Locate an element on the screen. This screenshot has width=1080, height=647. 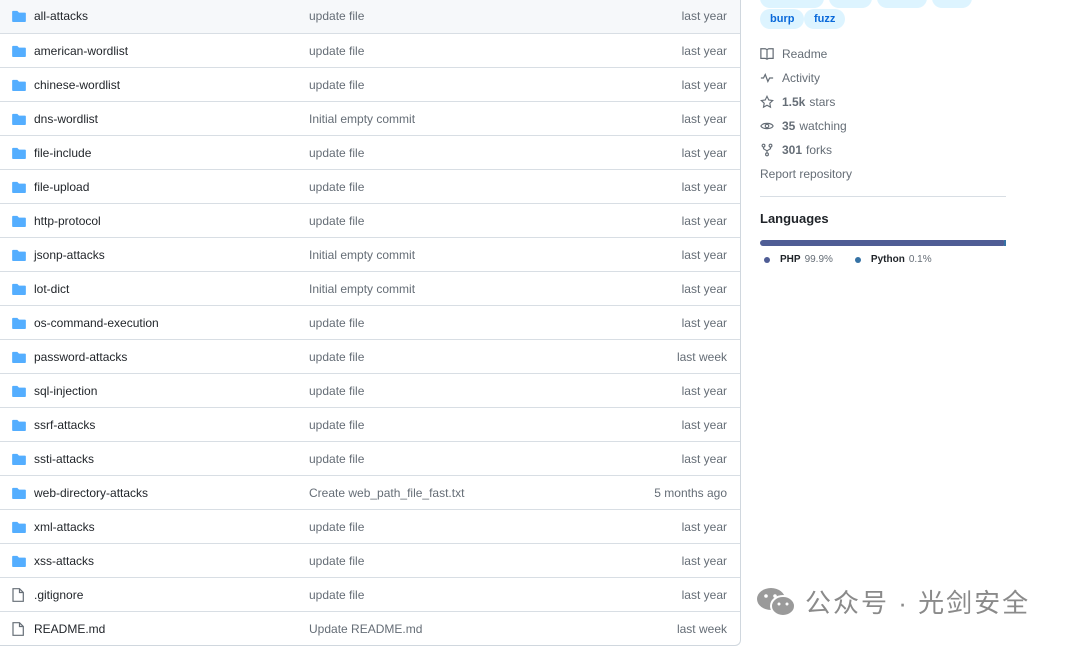
file-row: .gitignore update file last year is located at coordinates (370, 594).